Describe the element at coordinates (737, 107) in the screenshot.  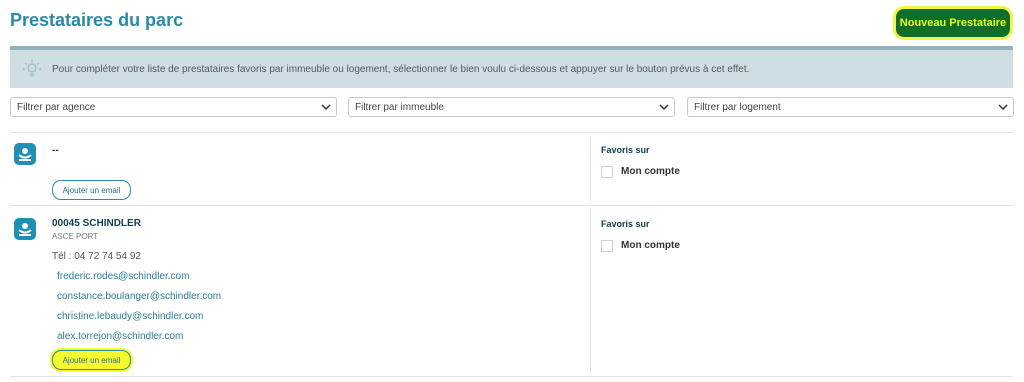
I see `filter-logement-value: Filtrer par logement` at that location.